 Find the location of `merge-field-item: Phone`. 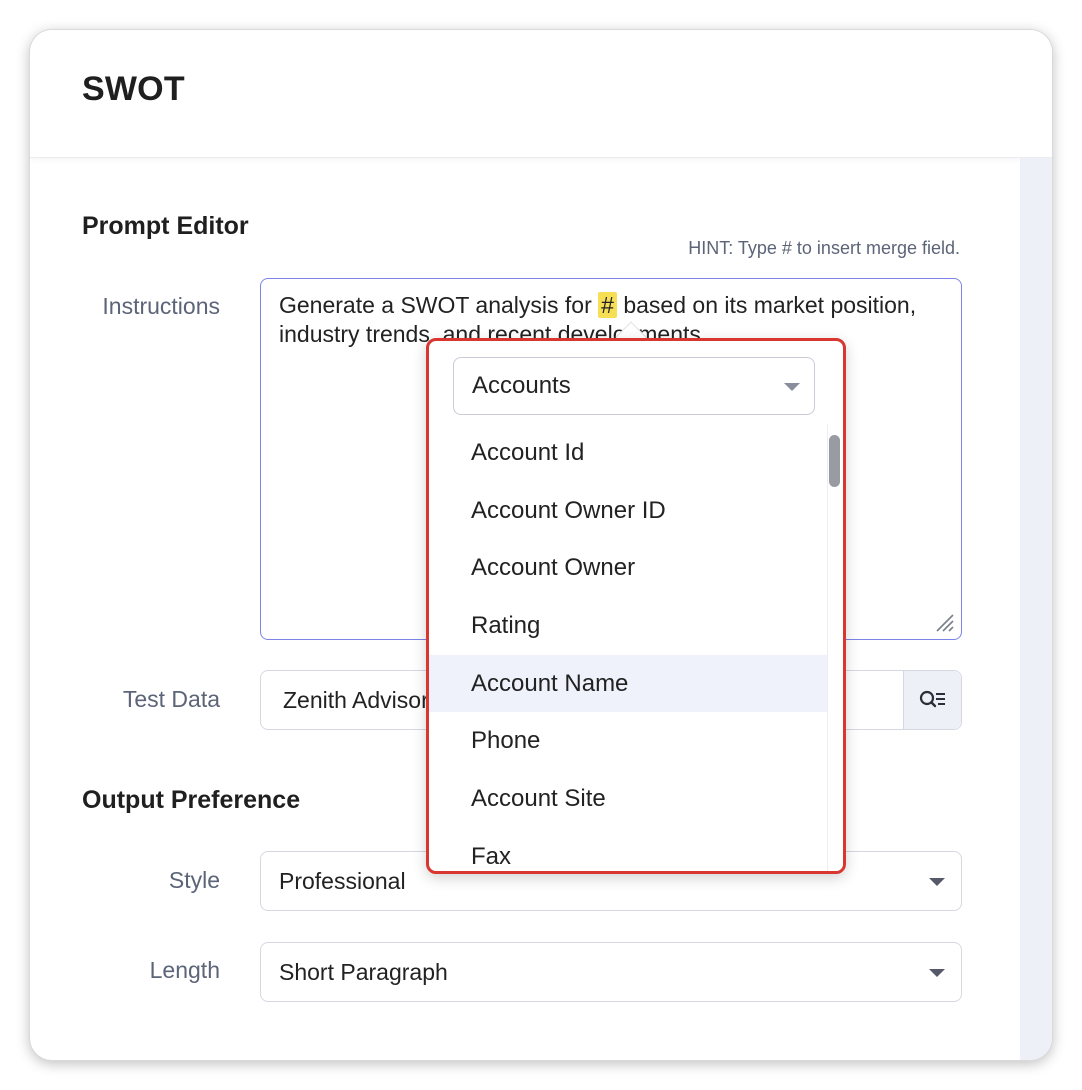

merge-field-item: Phone is located at coordinates (628, 741).